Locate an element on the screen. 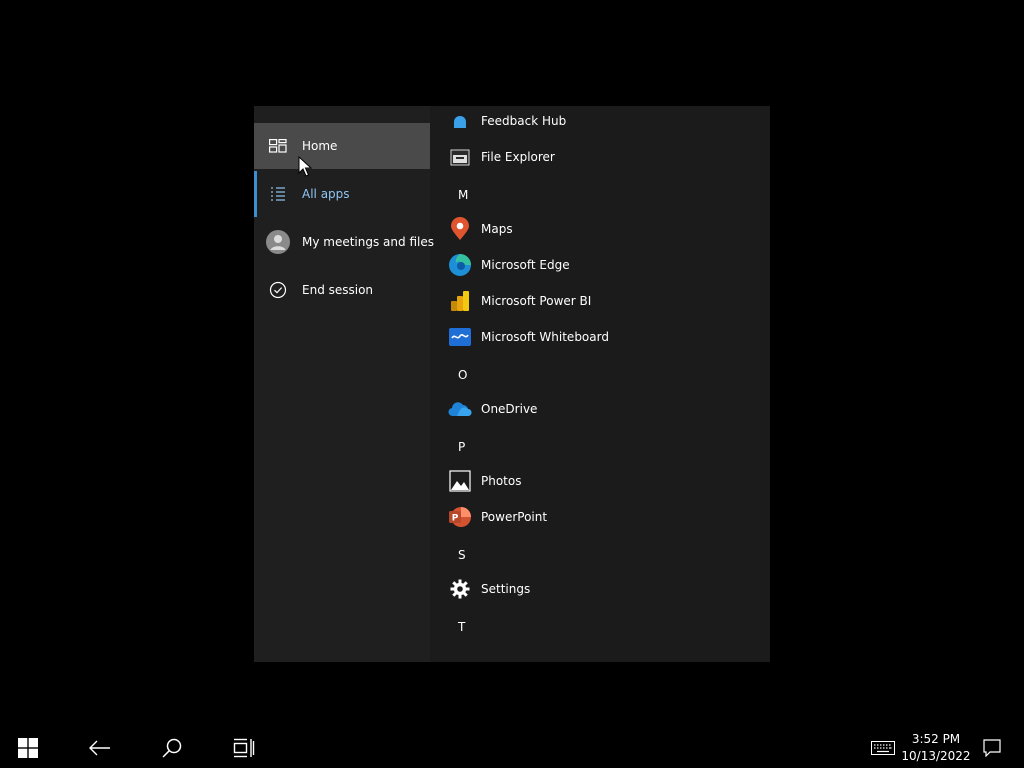 The width and height of the screenshot is (1024, 768). start-button is located at coordinates (28, 748).